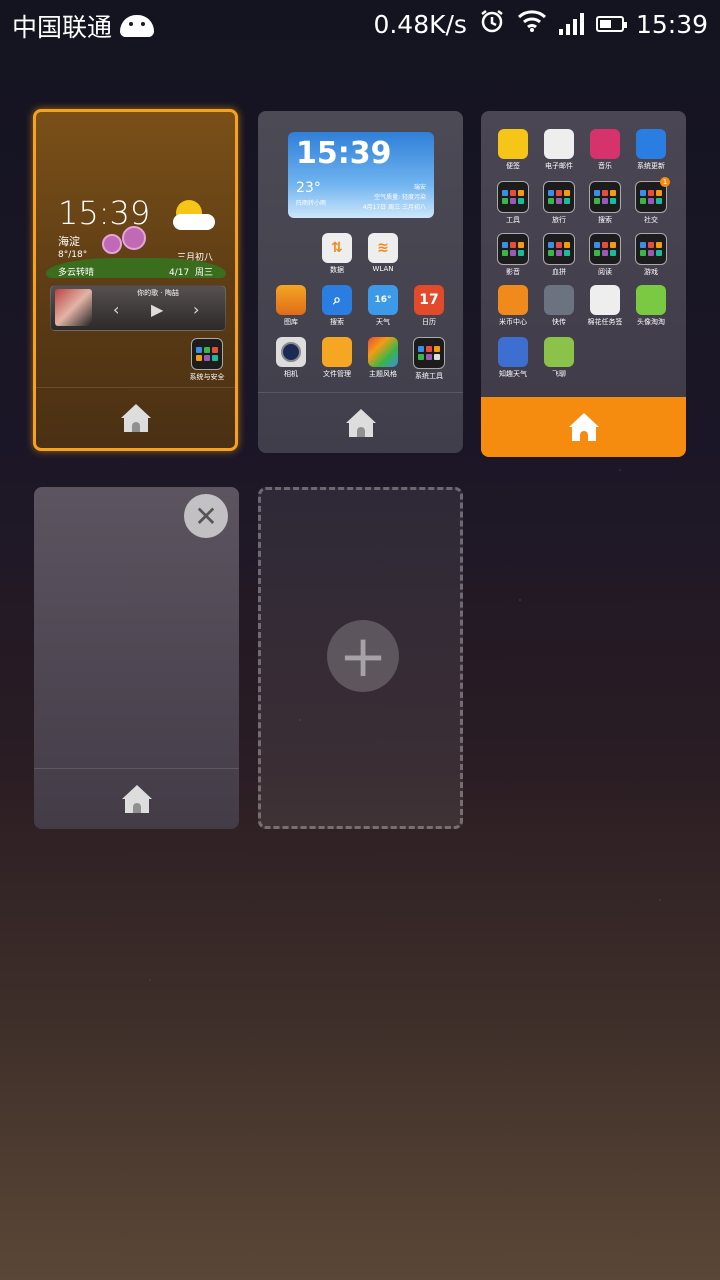 The image size is (720, 1280). Describe the element at coordinates (206, 516) in the screenshot. I see `close-icon: ✕` at that location.